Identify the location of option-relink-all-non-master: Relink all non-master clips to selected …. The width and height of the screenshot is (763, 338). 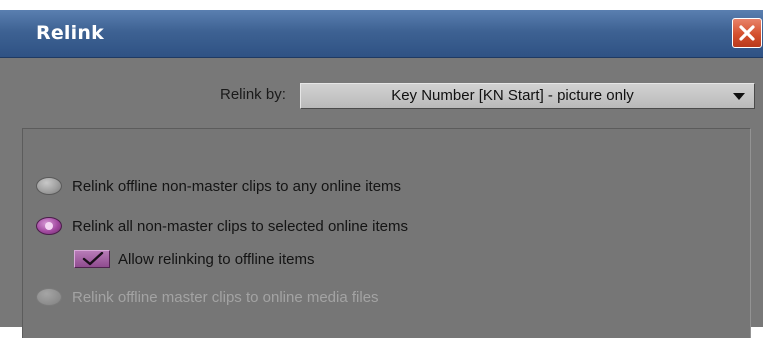
(222, 226).